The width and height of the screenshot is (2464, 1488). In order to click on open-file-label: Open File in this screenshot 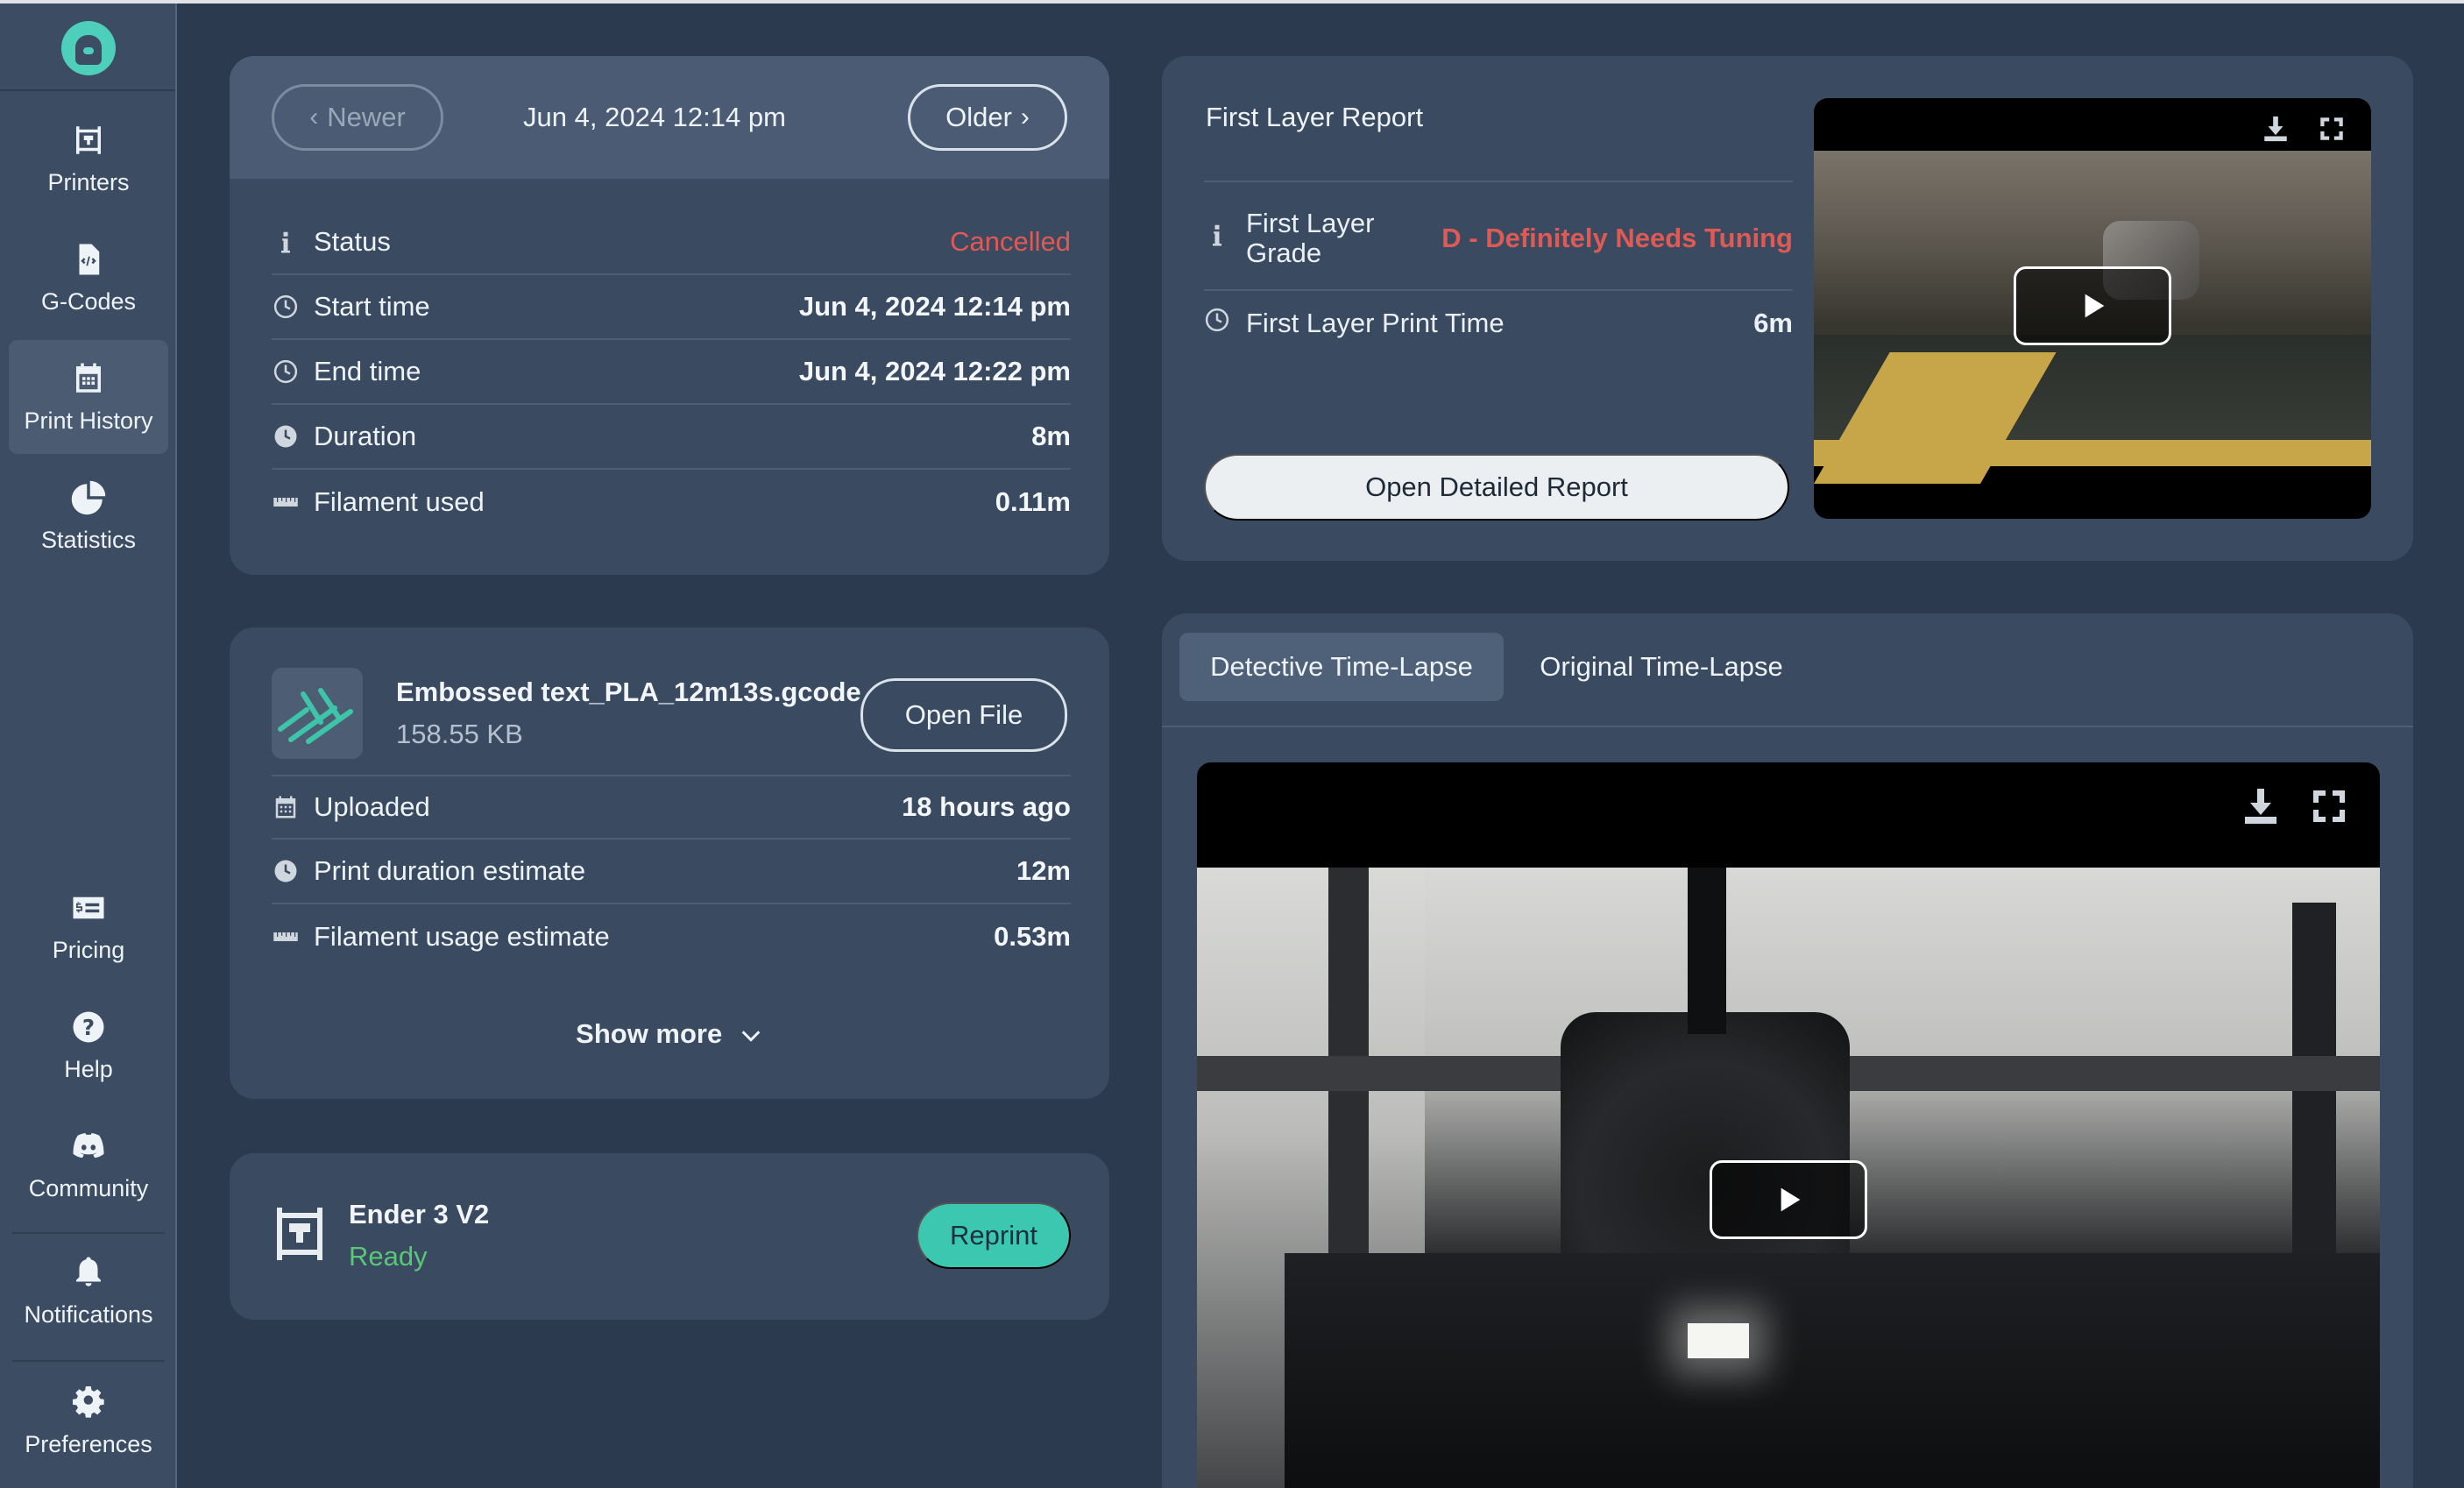, I will do `click(963, 714)`.